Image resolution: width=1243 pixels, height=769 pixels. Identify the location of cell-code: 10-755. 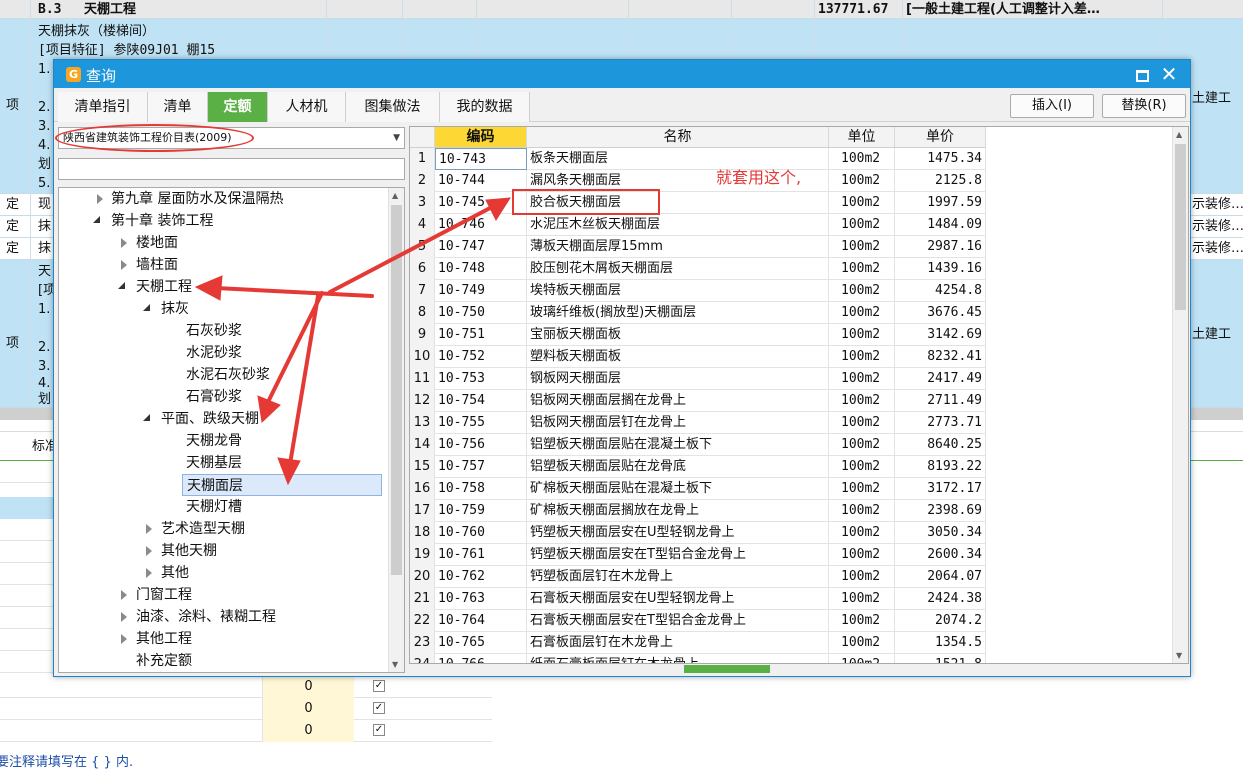
(481, 423).